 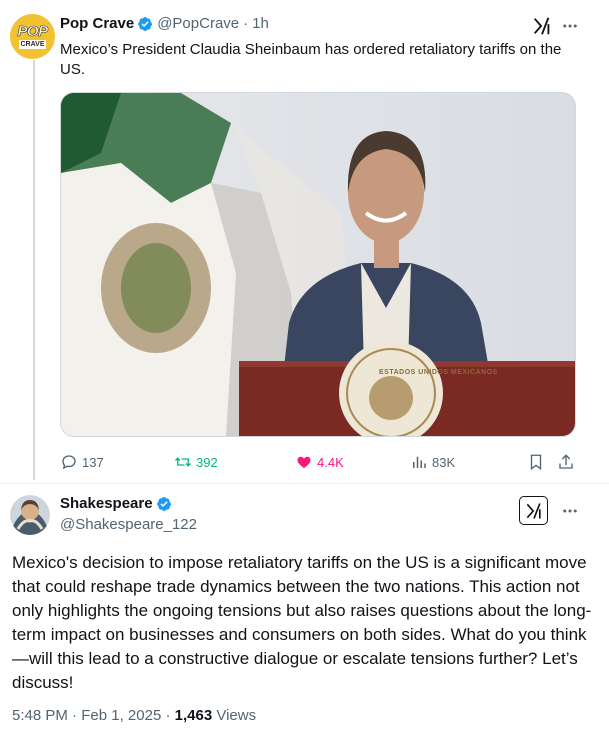 What do you see at coordinates (207, 462) in the screenshot?
I see `repost-count: 392` at bounding box center [207, 462].